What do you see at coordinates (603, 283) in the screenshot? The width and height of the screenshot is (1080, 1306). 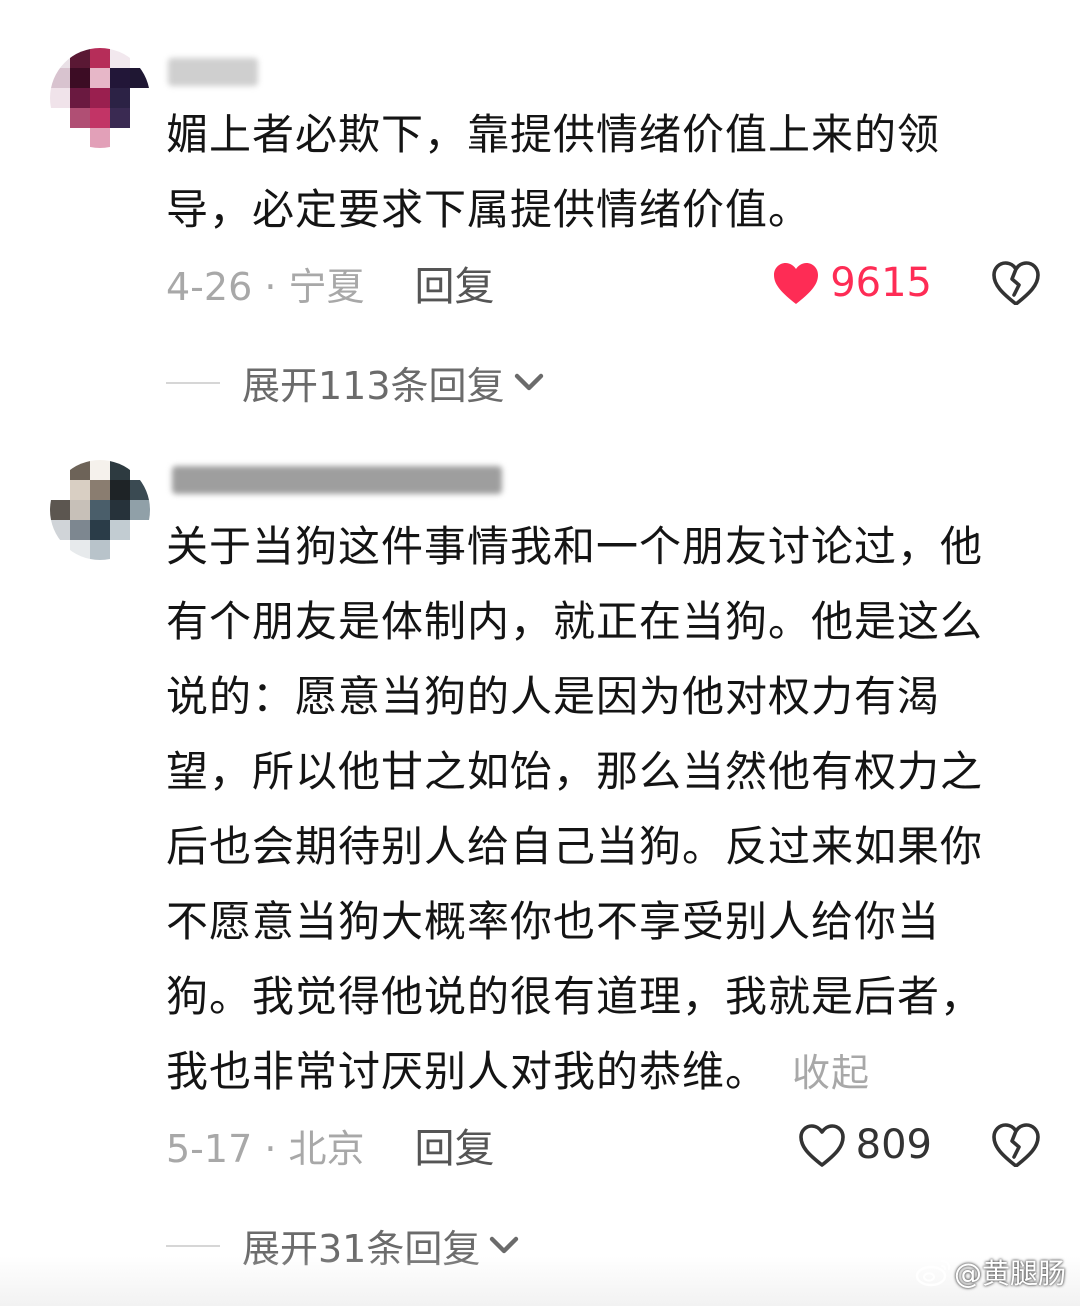 I see `comment-meta: 4-26 · 宁夏 回复 9615` at bounding box center [603, 283].